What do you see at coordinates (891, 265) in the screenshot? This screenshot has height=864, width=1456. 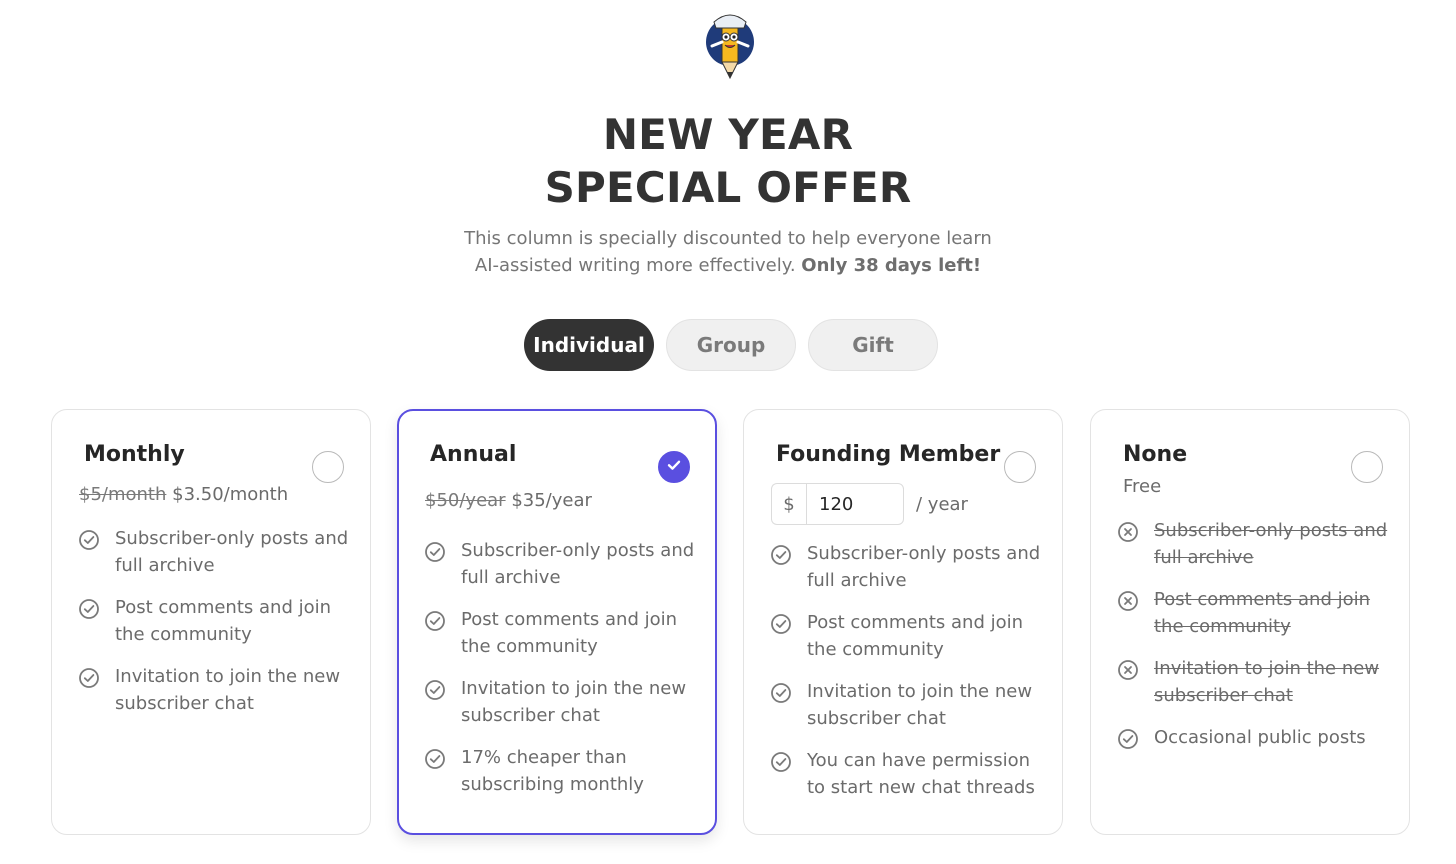 I see `subtitle-deadline: Only 38 days left!` at bounding box center [891, 265].